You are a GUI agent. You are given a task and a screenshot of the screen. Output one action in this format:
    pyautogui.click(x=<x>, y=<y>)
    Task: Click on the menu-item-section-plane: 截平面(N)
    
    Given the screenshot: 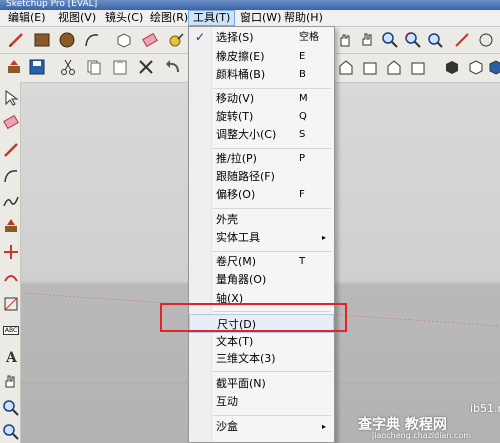 What is the action you would take?
    pyautogui.click(x=261, y=383)
    